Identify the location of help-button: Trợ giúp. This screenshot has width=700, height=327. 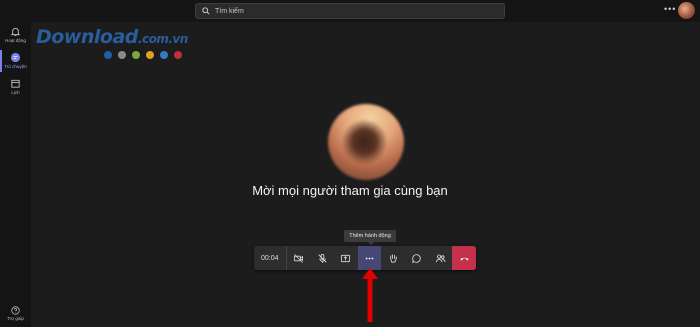
(15, 313).